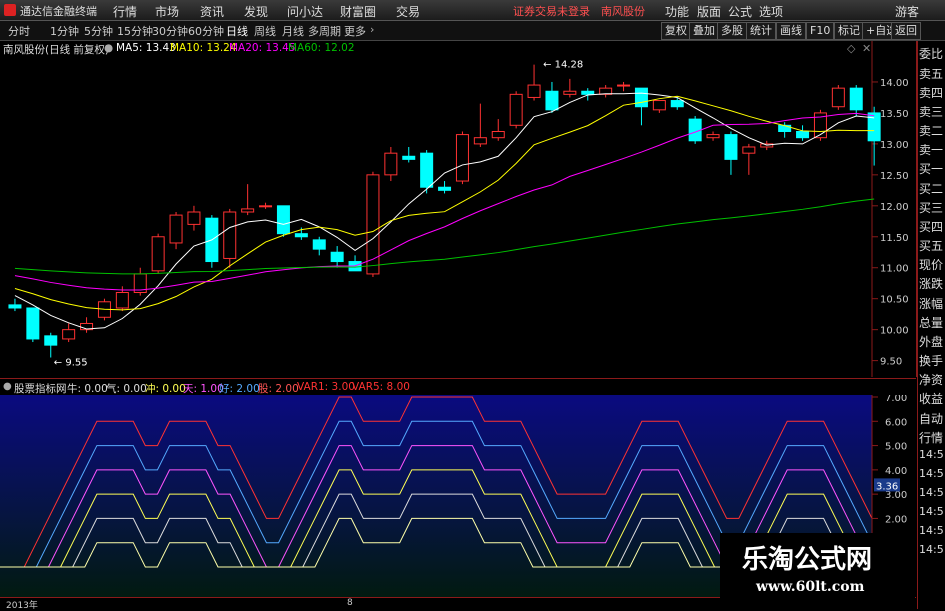 The height and width of the screenshot is (611, 945). Describe the element at coordinates (408, 11) in the screenshot. I see `menu-item-trade: 交易` at that location.